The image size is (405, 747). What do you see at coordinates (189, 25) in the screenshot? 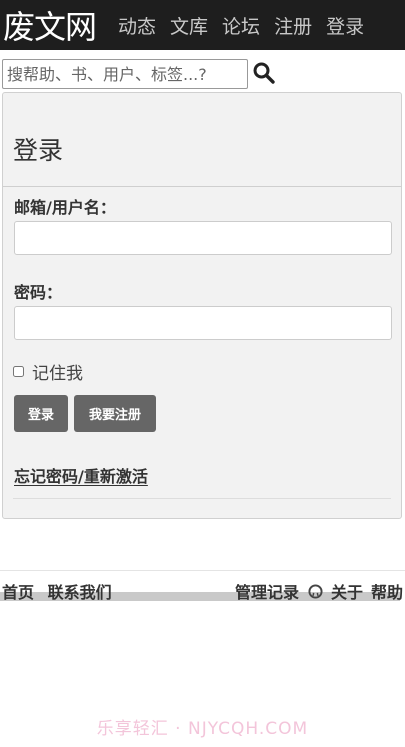
I see `nav-item-library: 文库` at bounding box center [189, 25].